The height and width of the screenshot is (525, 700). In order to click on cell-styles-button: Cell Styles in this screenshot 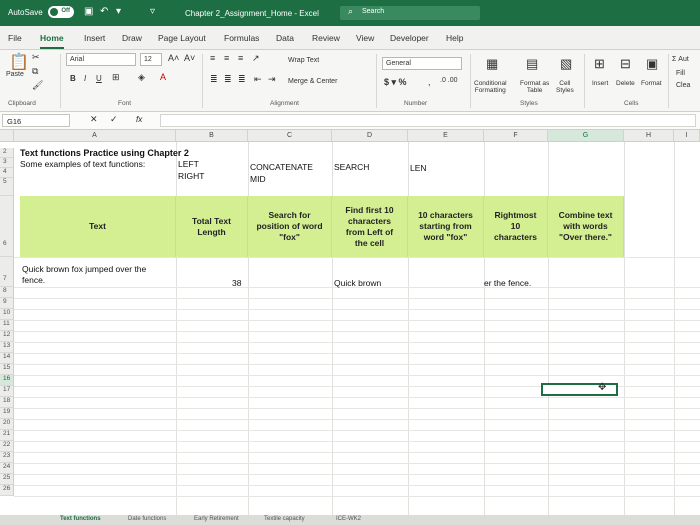, I will do `click(565, 87)`.